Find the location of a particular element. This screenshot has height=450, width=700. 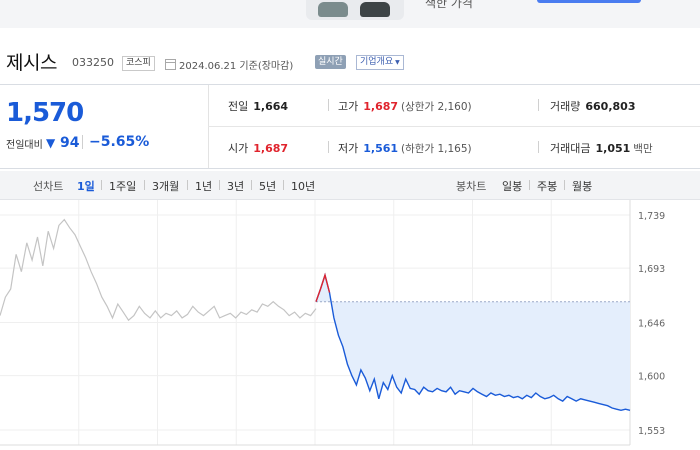

low-value: 1,561 is located at coordinates (381, 148).